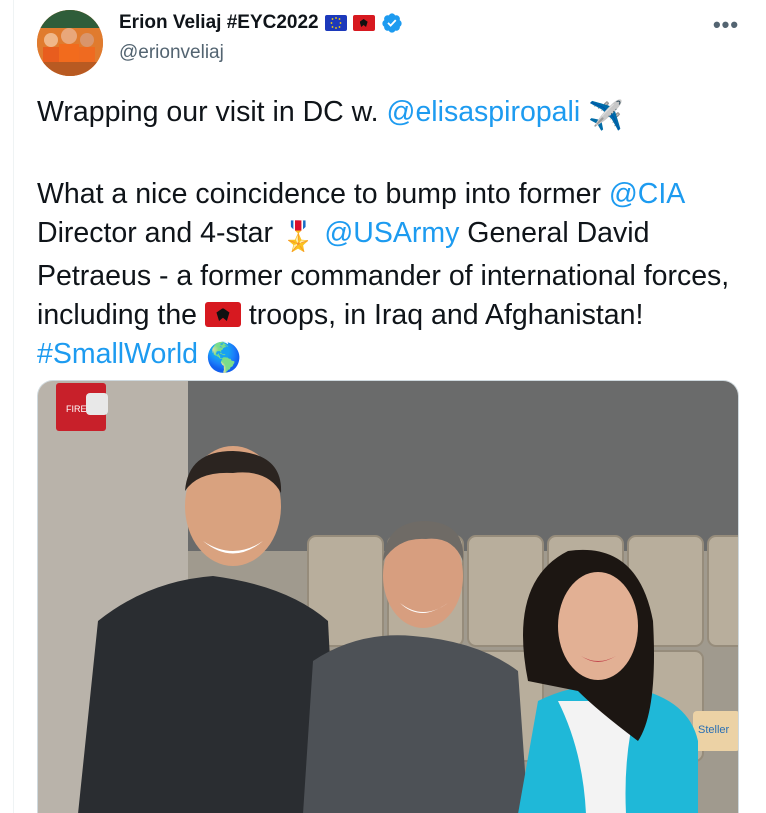 The width and height of the screenshot is (766, 813). Describe the element at coordinates (223, 358) in the screenshot. I see `globe-americas-icon: 🌎` at that location.